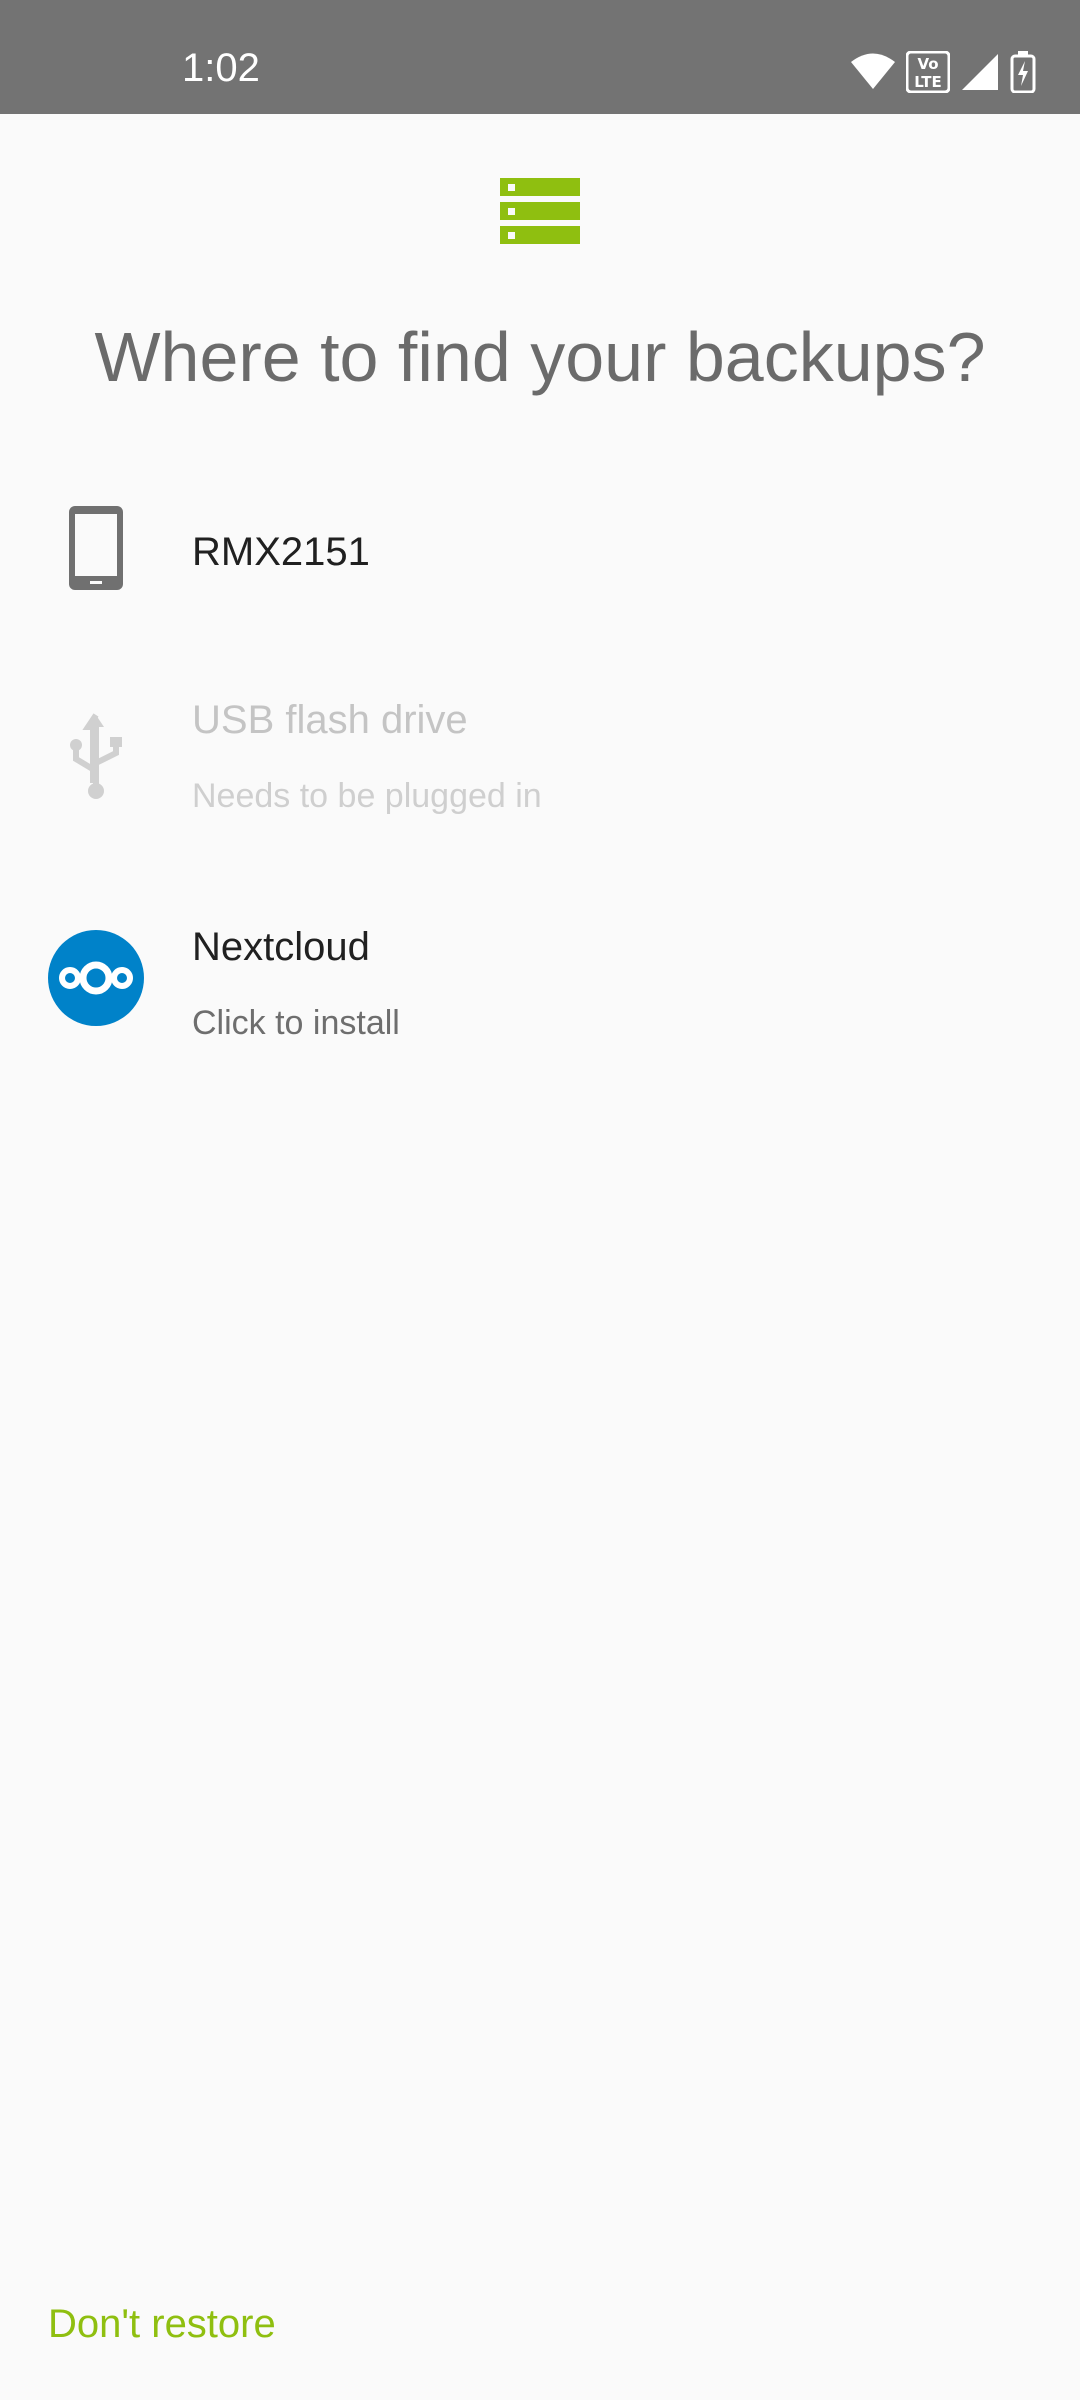 The height and width of the screenshot is (2400, 1080). Describe the element at coordinates (540, 57) in the screenshot. I see `status-bar: 1:02 Vo LTE` at that location.